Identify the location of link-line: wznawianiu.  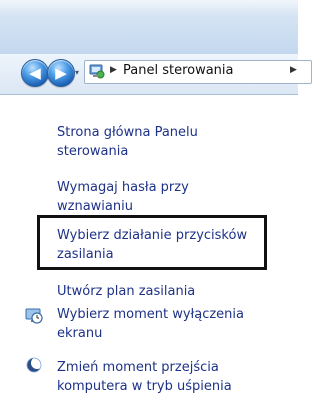
(95, 206).